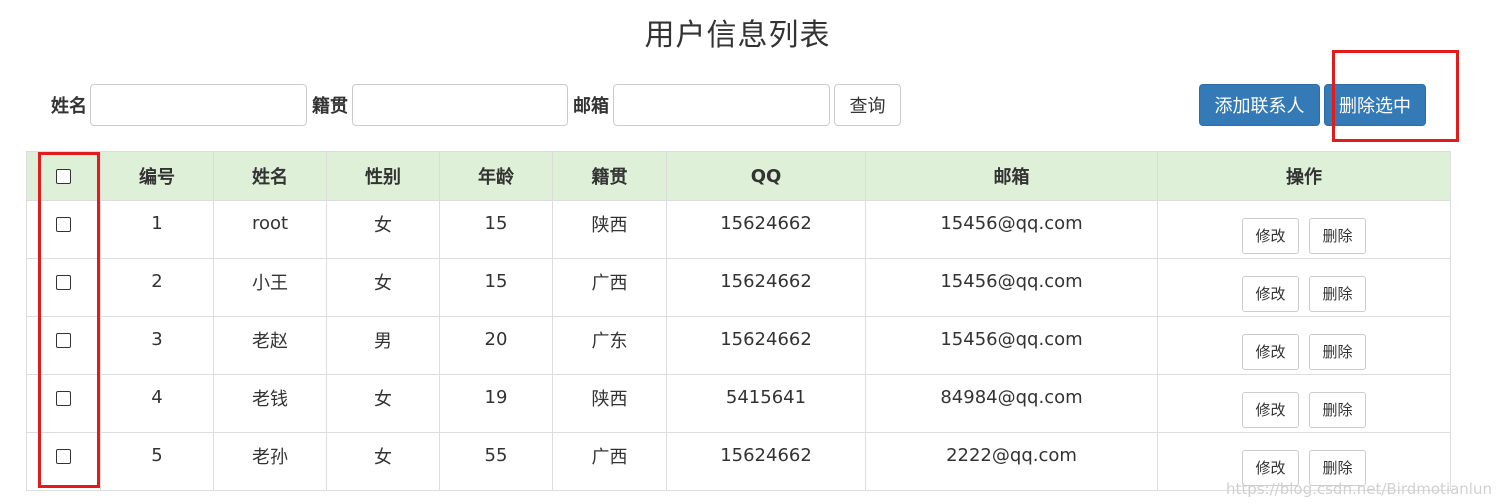 The height and width of the screenshot is (504, 1502). I want to click on watermark: https://blog.csdn.net/Birdmotianlun, so click(1358, 489).